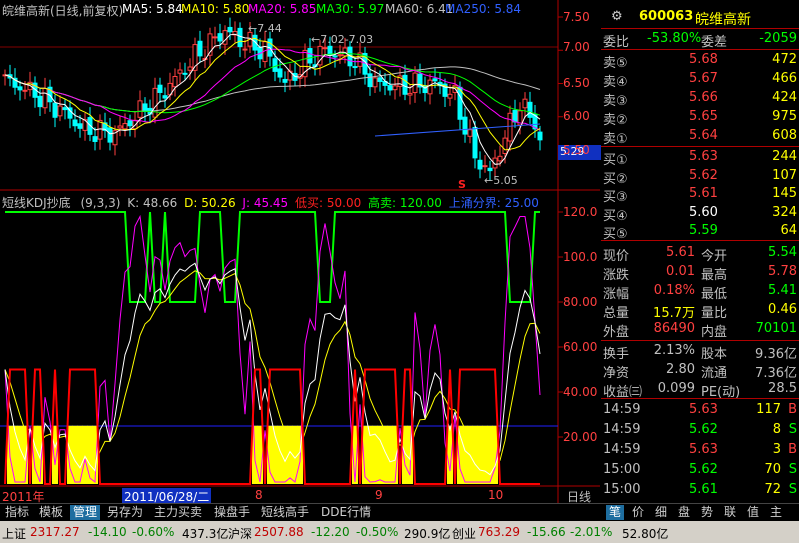  I want to click on right-tab-7: 主, so click(776, 512).